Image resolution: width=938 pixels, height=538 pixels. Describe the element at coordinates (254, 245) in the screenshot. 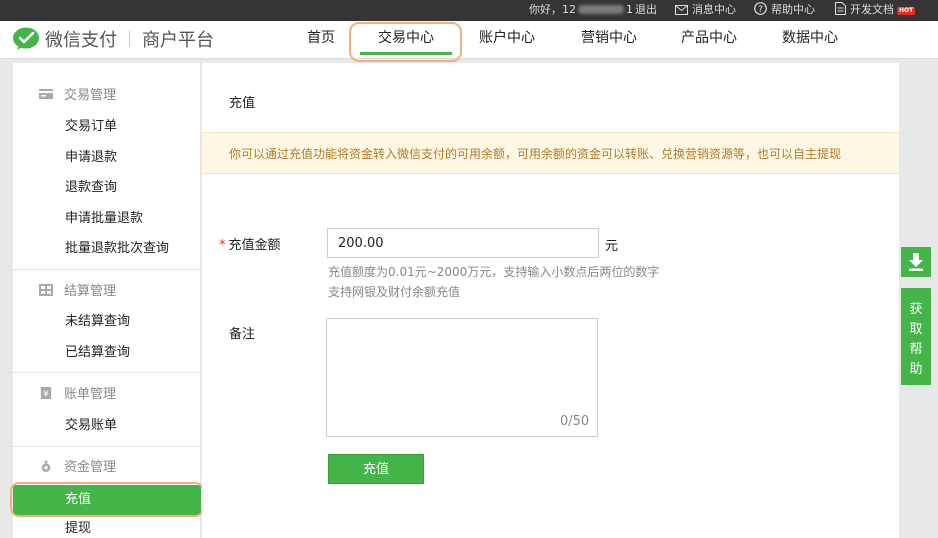

I see `amount-label-text: 充值金额` at that location.